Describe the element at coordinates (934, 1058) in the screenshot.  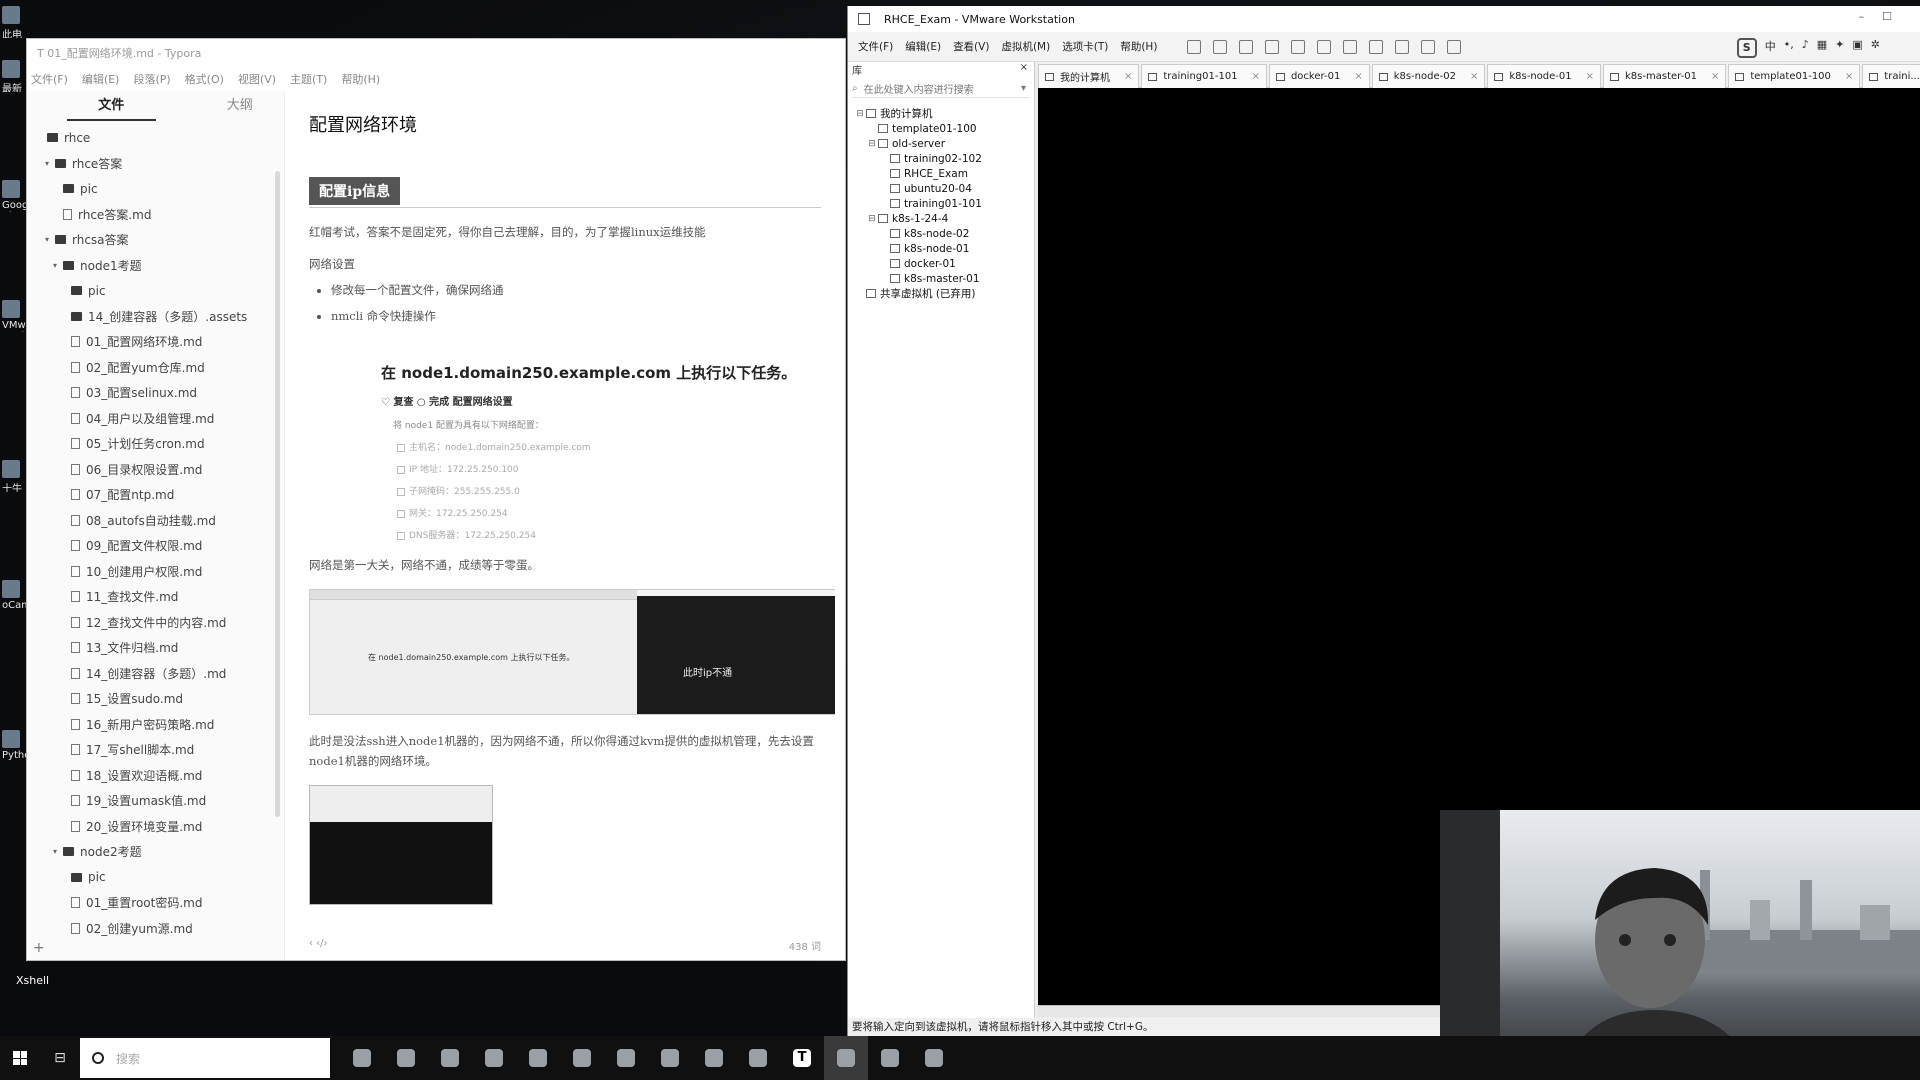
I see `taskbar-app-app13` at that location.